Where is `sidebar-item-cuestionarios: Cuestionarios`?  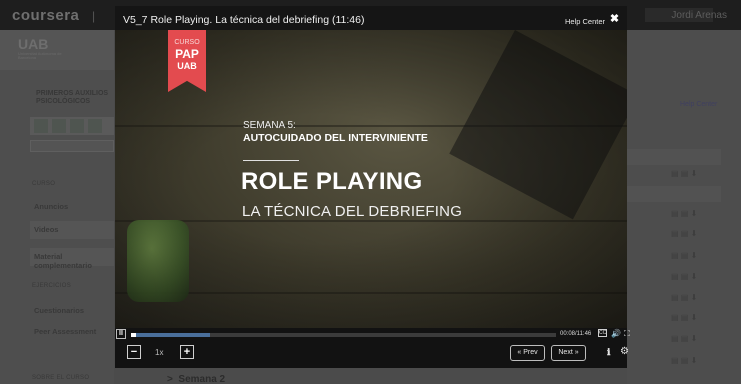
sidebar-item-cuestionarios: Cuestionarios is located at coordinates (72, 311).